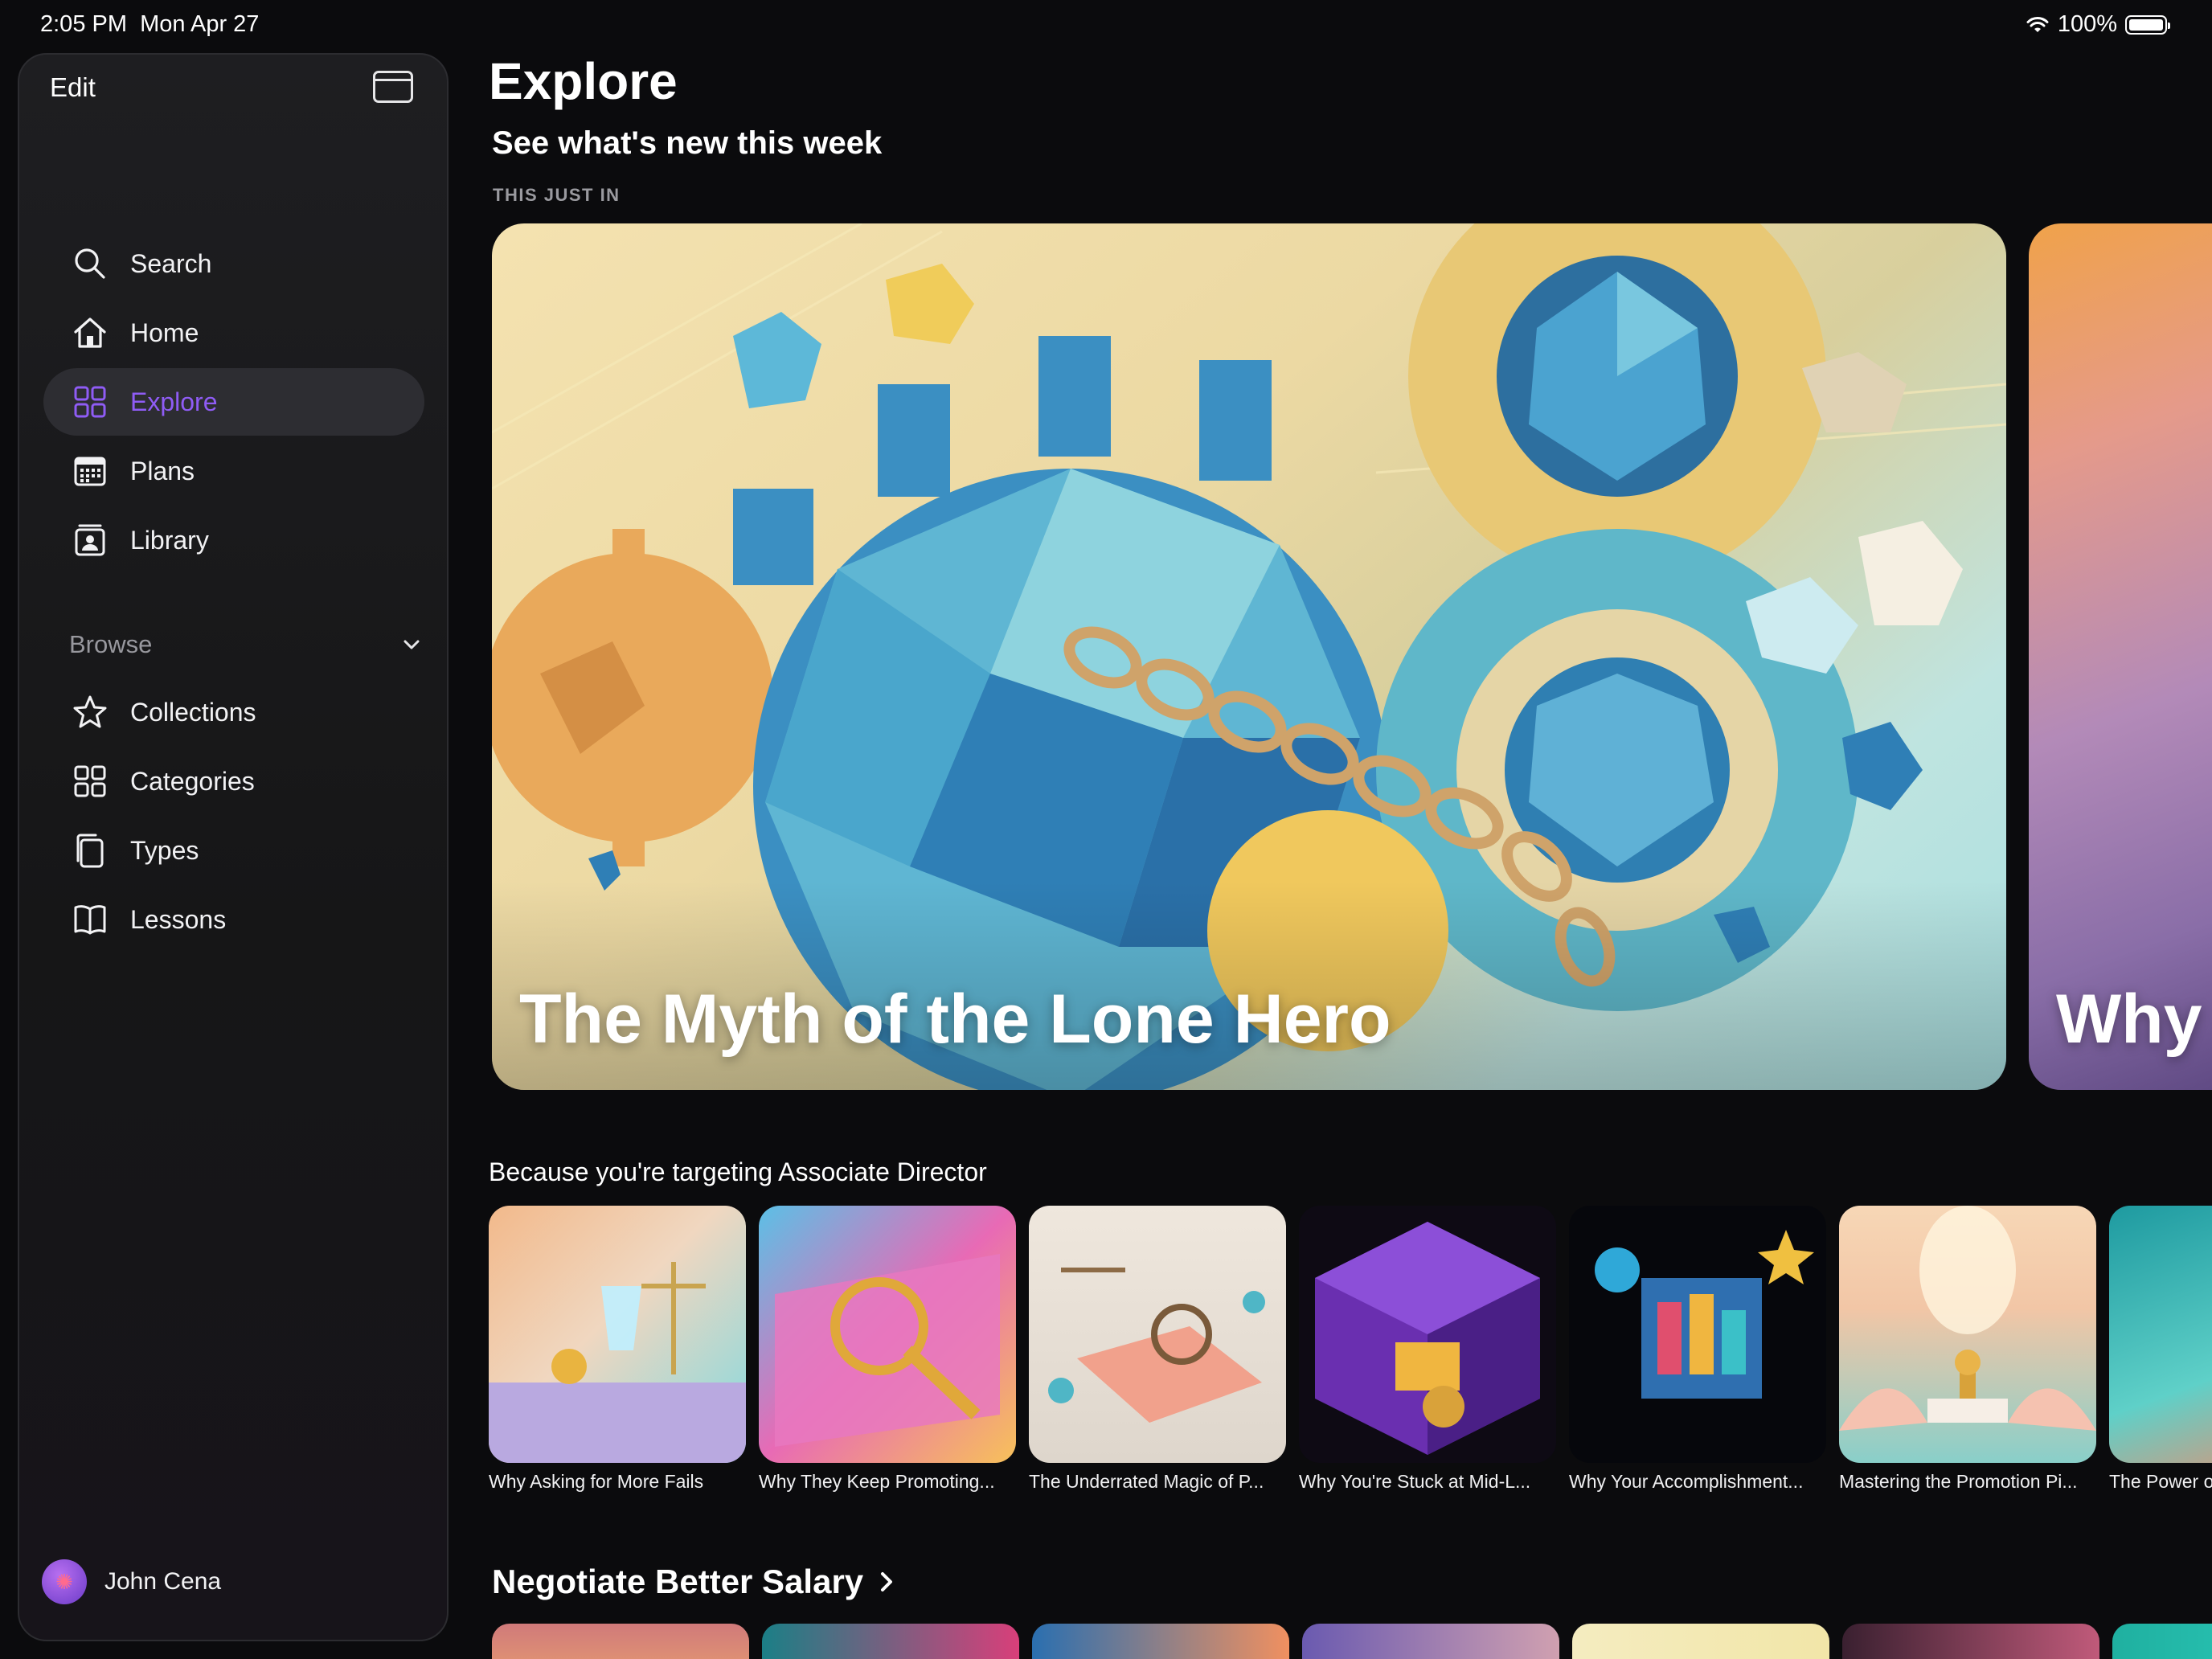  I want to click on section-heading: Negotiate Better Salary, so click(678, 1581).